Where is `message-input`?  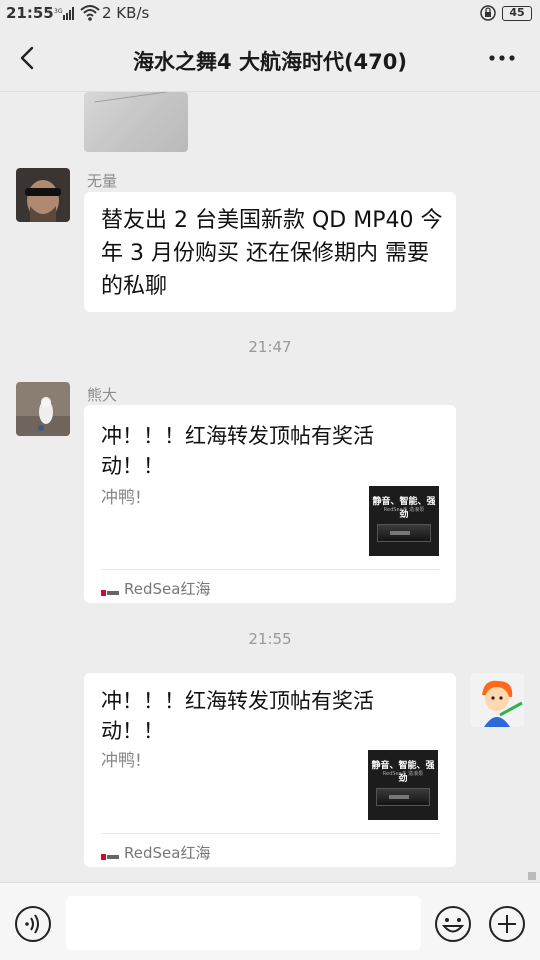
message-input is located at coordinates (243, 923).